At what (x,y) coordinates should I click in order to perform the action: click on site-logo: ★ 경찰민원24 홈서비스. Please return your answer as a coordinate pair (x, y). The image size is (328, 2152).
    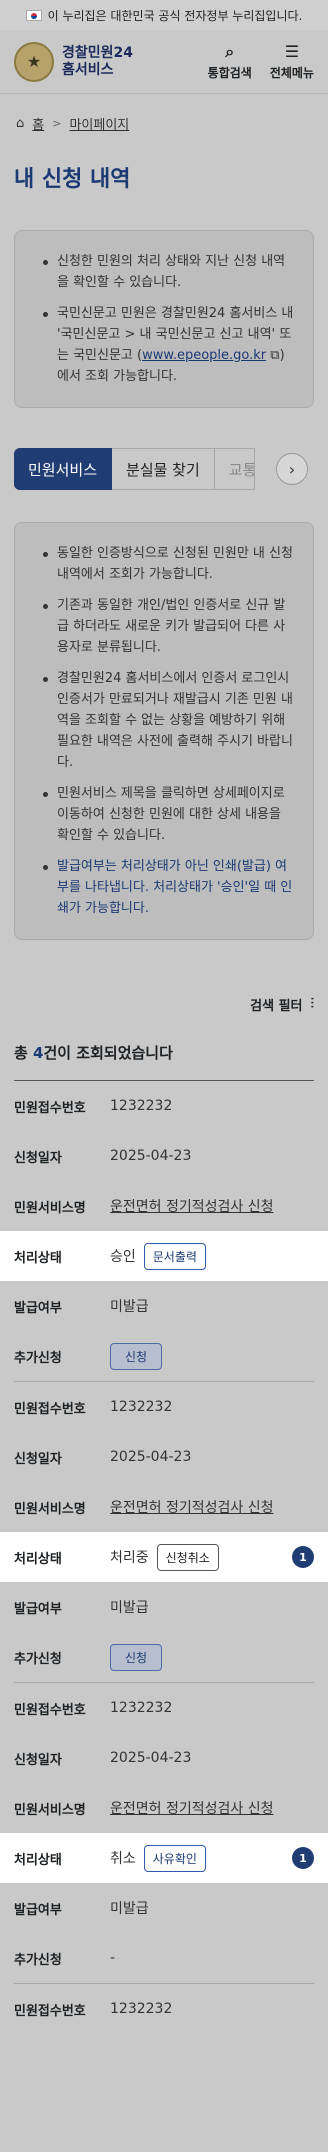
    Looking at the image, I should click on (102, 61).